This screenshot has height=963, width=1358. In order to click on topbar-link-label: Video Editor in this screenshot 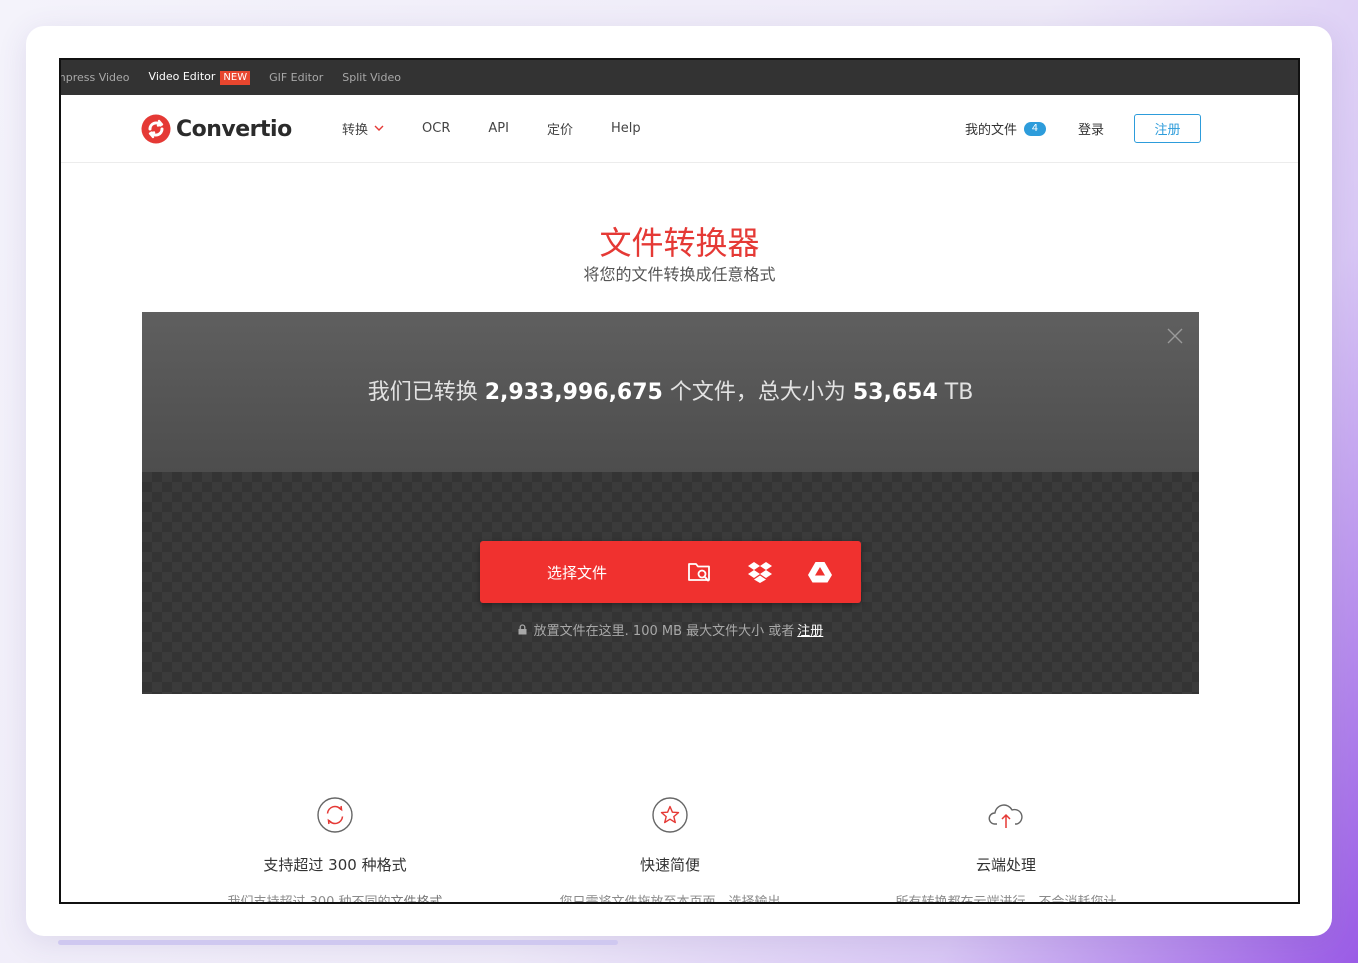, I will do `click(182, 76)`.